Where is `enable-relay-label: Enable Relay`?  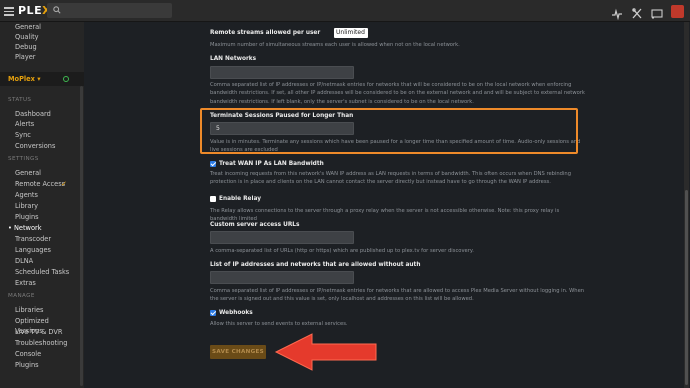
enable-relay-label: Enable Relay is located at coordinates (240, 199).